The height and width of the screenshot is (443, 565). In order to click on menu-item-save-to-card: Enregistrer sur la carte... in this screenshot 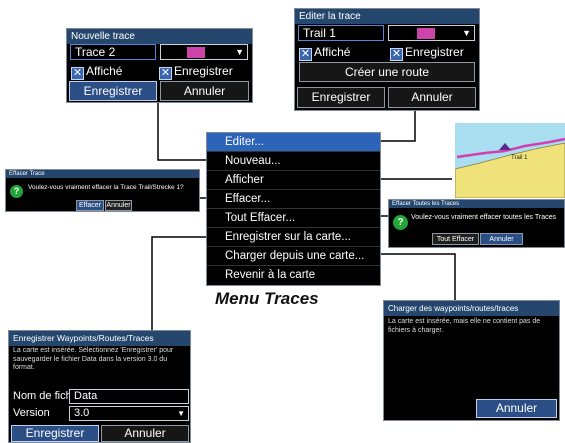, I will do `click(293, 237)`.